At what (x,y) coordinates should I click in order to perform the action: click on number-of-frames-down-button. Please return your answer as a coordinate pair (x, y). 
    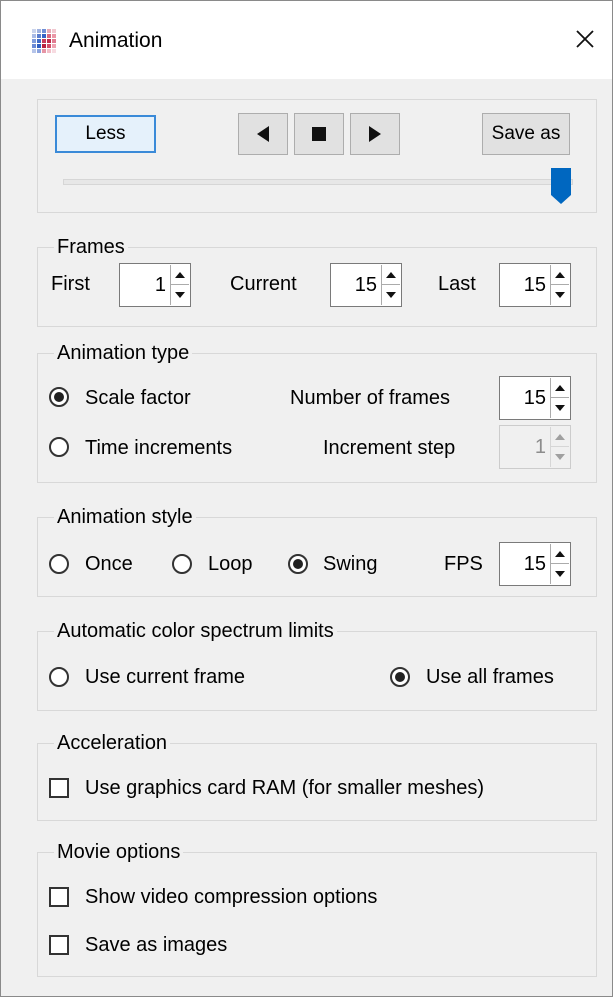
    Looking at the image, I should click on (560, 408).